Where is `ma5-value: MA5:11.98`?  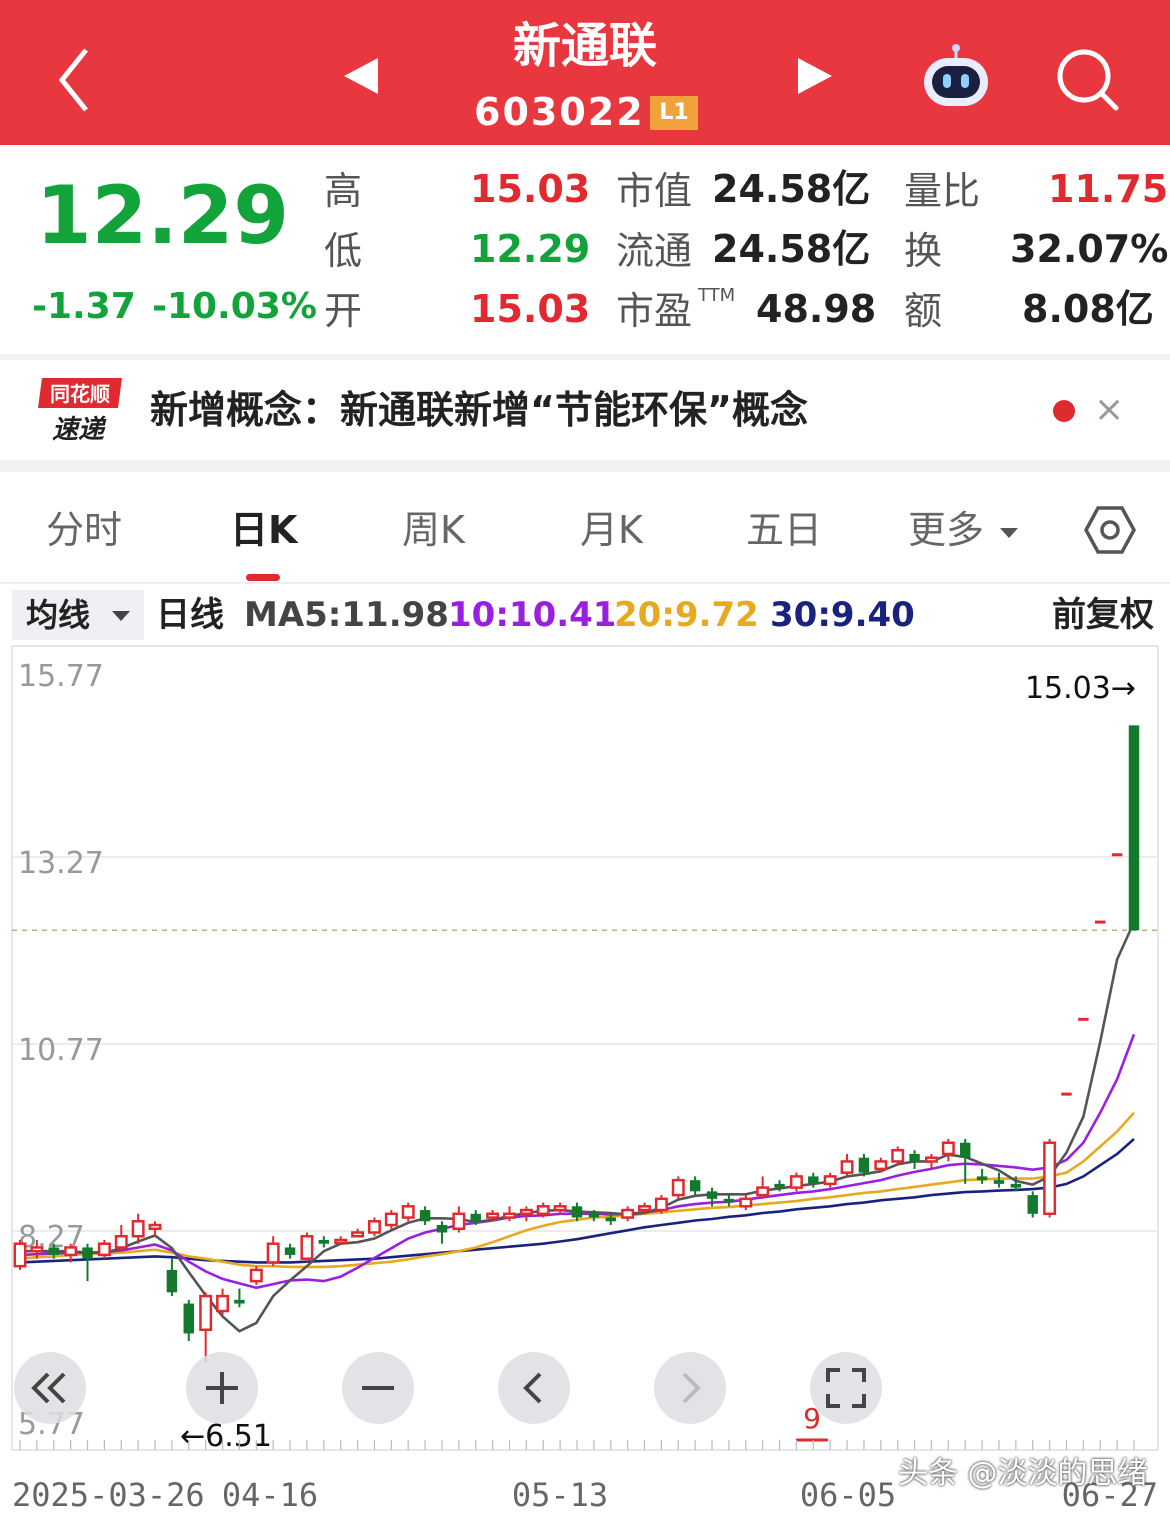
ma5-value: MA5:11.98 is located at coordinates (346, 615).